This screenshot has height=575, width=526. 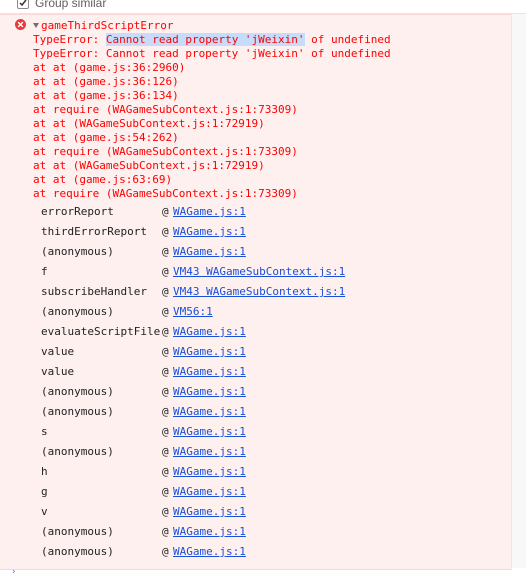 I want to click on error-stack-line: at at (game.js:36:134), so click(x=106, y=95).